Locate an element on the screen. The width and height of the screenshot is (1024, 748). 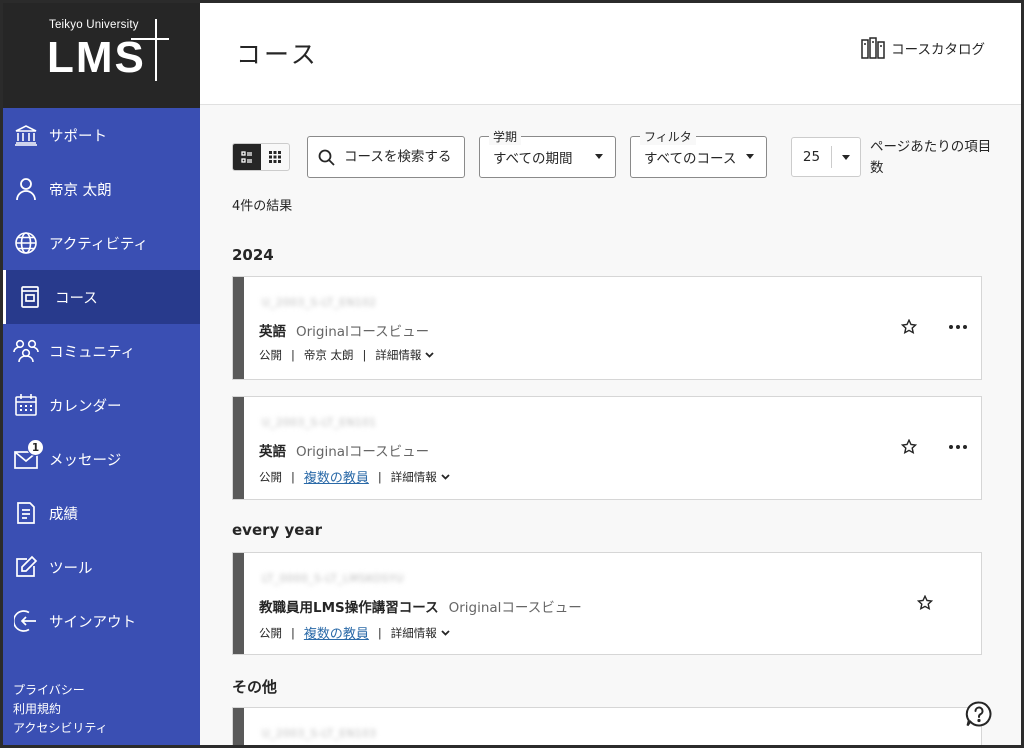
per-page-label: ページあたりの項目数 is located at coordinates (931, 157).